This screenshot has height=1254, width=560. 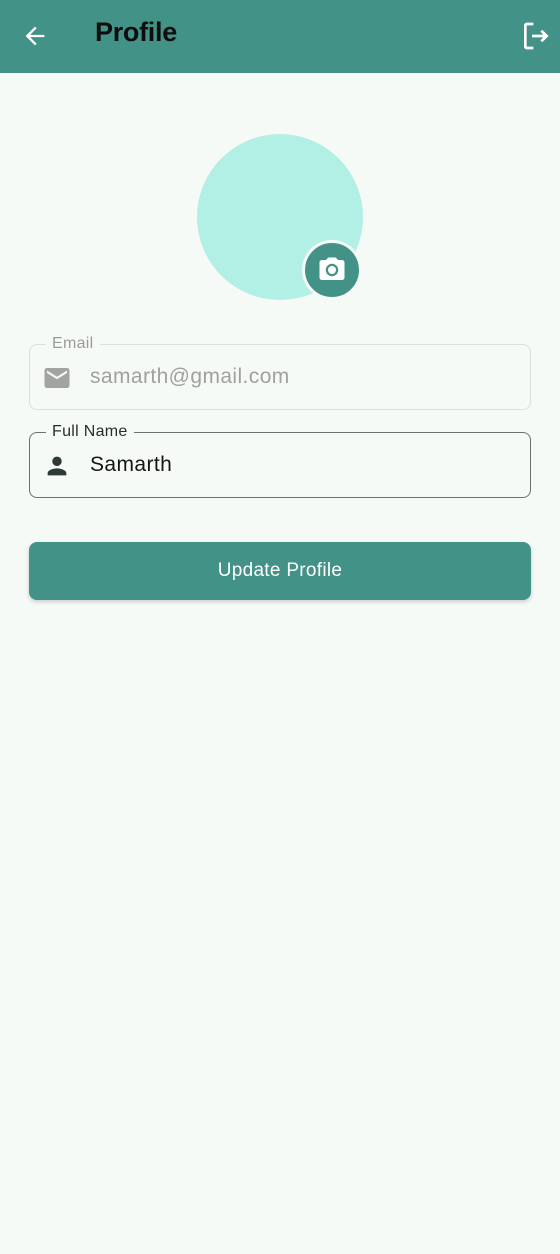 I want to click on camera-icon, so click(x=332, y=268).